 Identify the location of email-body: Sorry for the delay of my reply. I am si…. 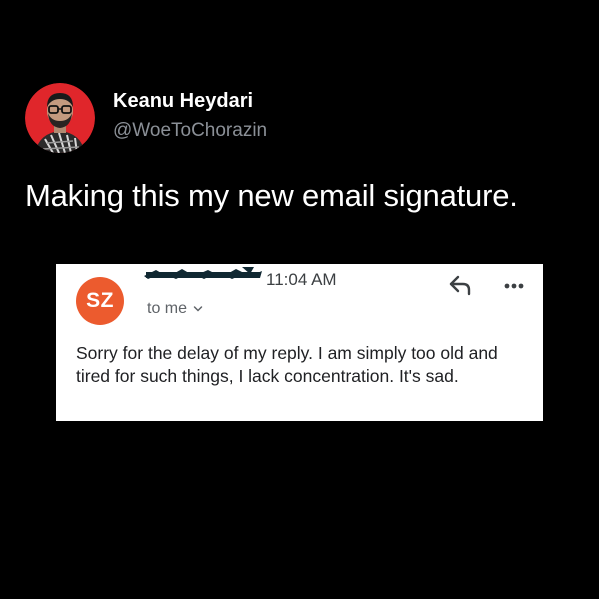
(306, 365).